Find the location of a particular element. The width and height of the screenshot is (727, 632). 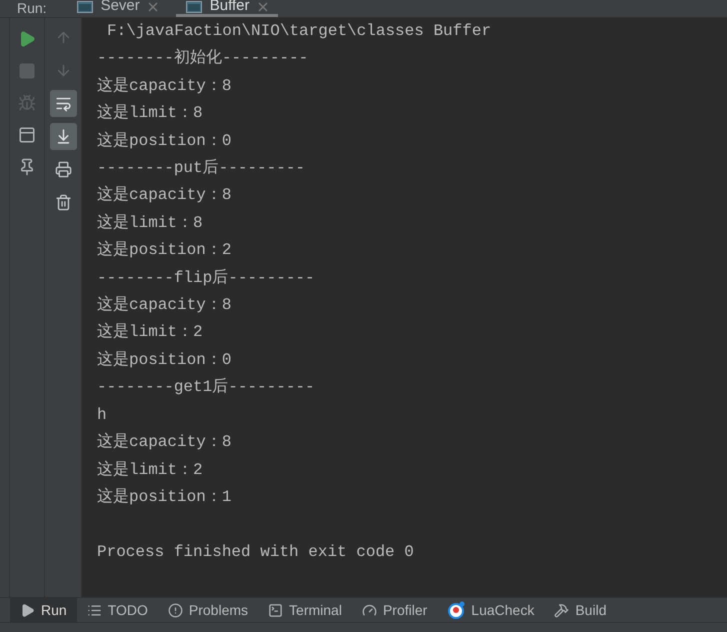

wrap-icon is located at coordinates (63, 103).